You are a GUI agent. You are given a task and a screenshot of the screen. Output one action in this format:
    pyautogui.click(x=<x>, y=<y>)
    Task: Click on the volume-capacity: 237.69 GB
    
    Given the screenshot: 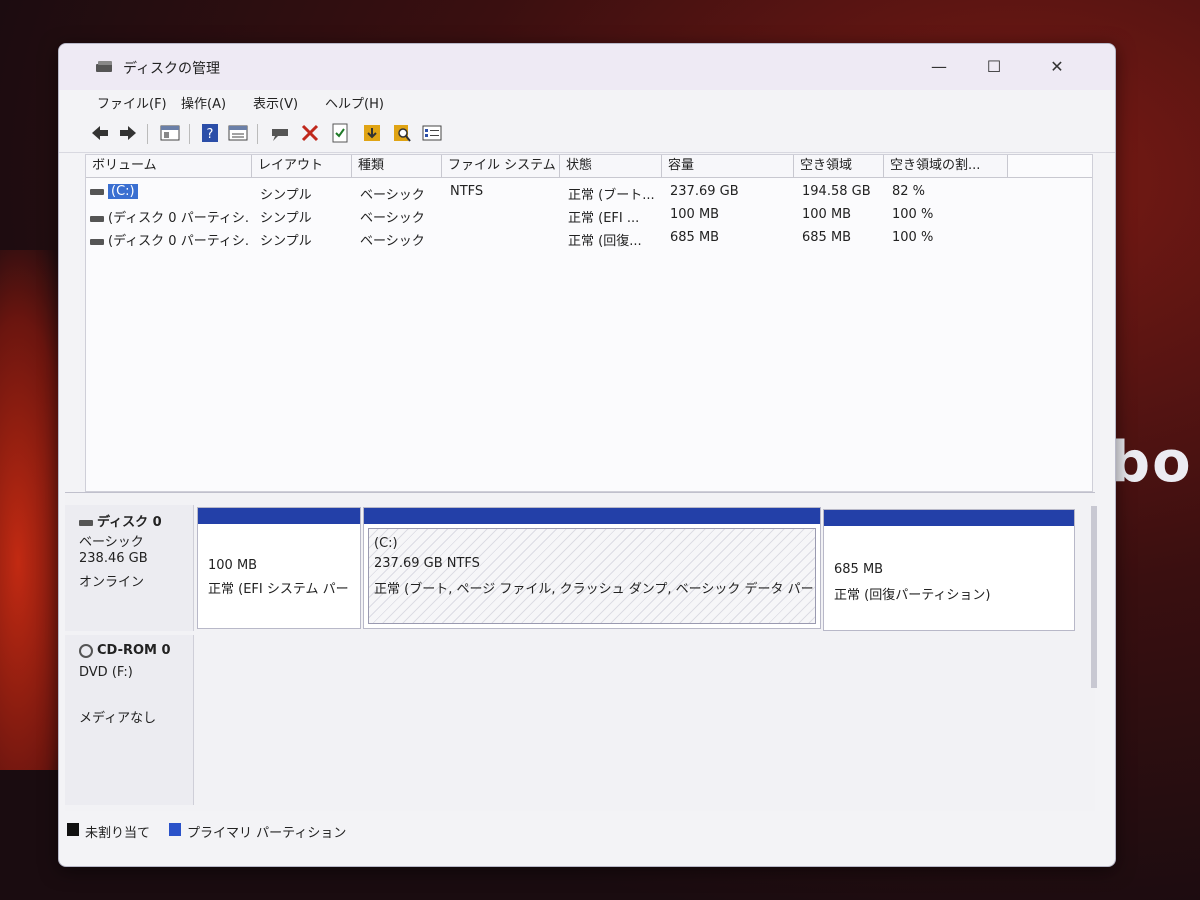 What is the action you would take?
    pyautogui.click(x=704, y=191)
    